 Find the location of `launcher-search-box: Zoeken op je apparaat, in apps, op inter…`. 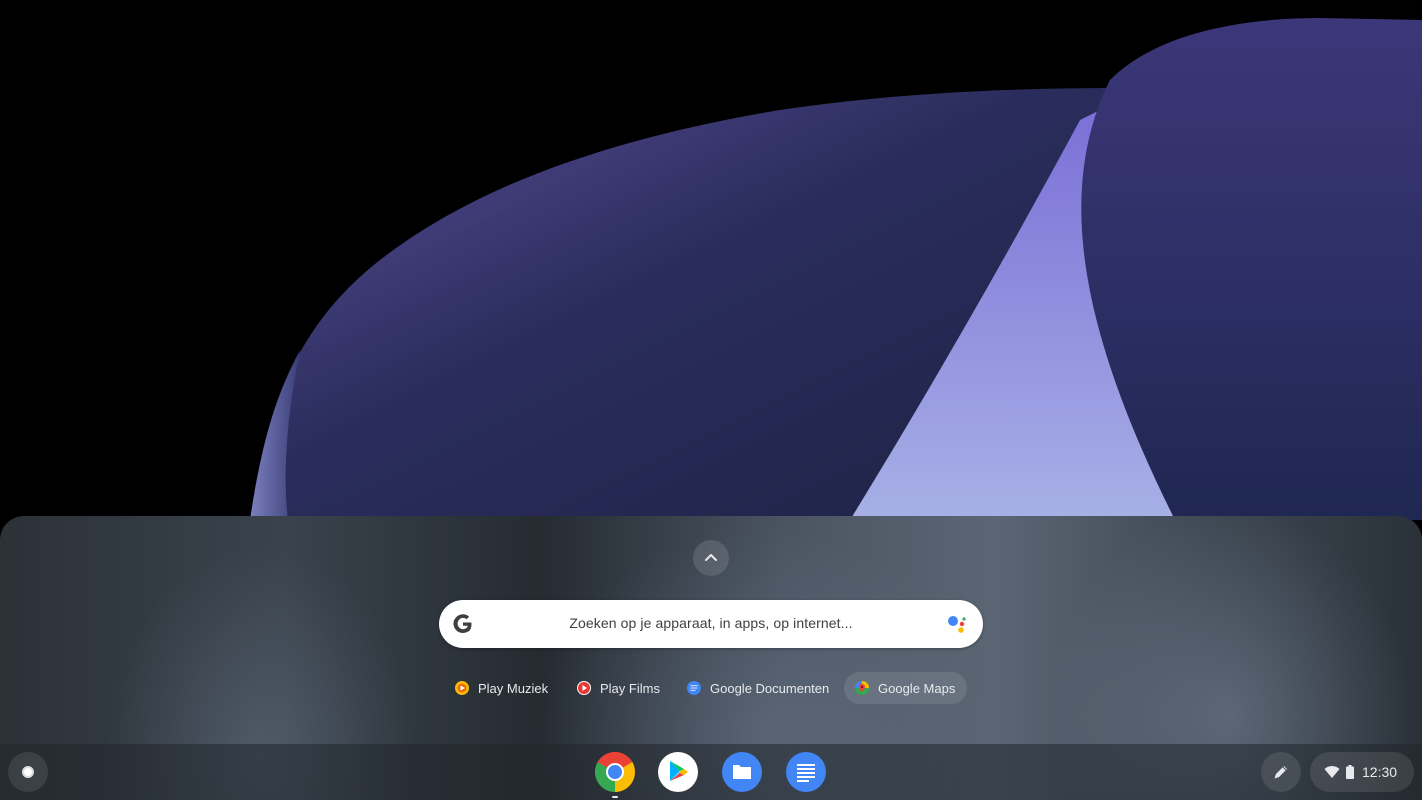

launcher-search-box: Zoeken op je apparaat, in apps, op inter… is located at coordinates (711, 624).